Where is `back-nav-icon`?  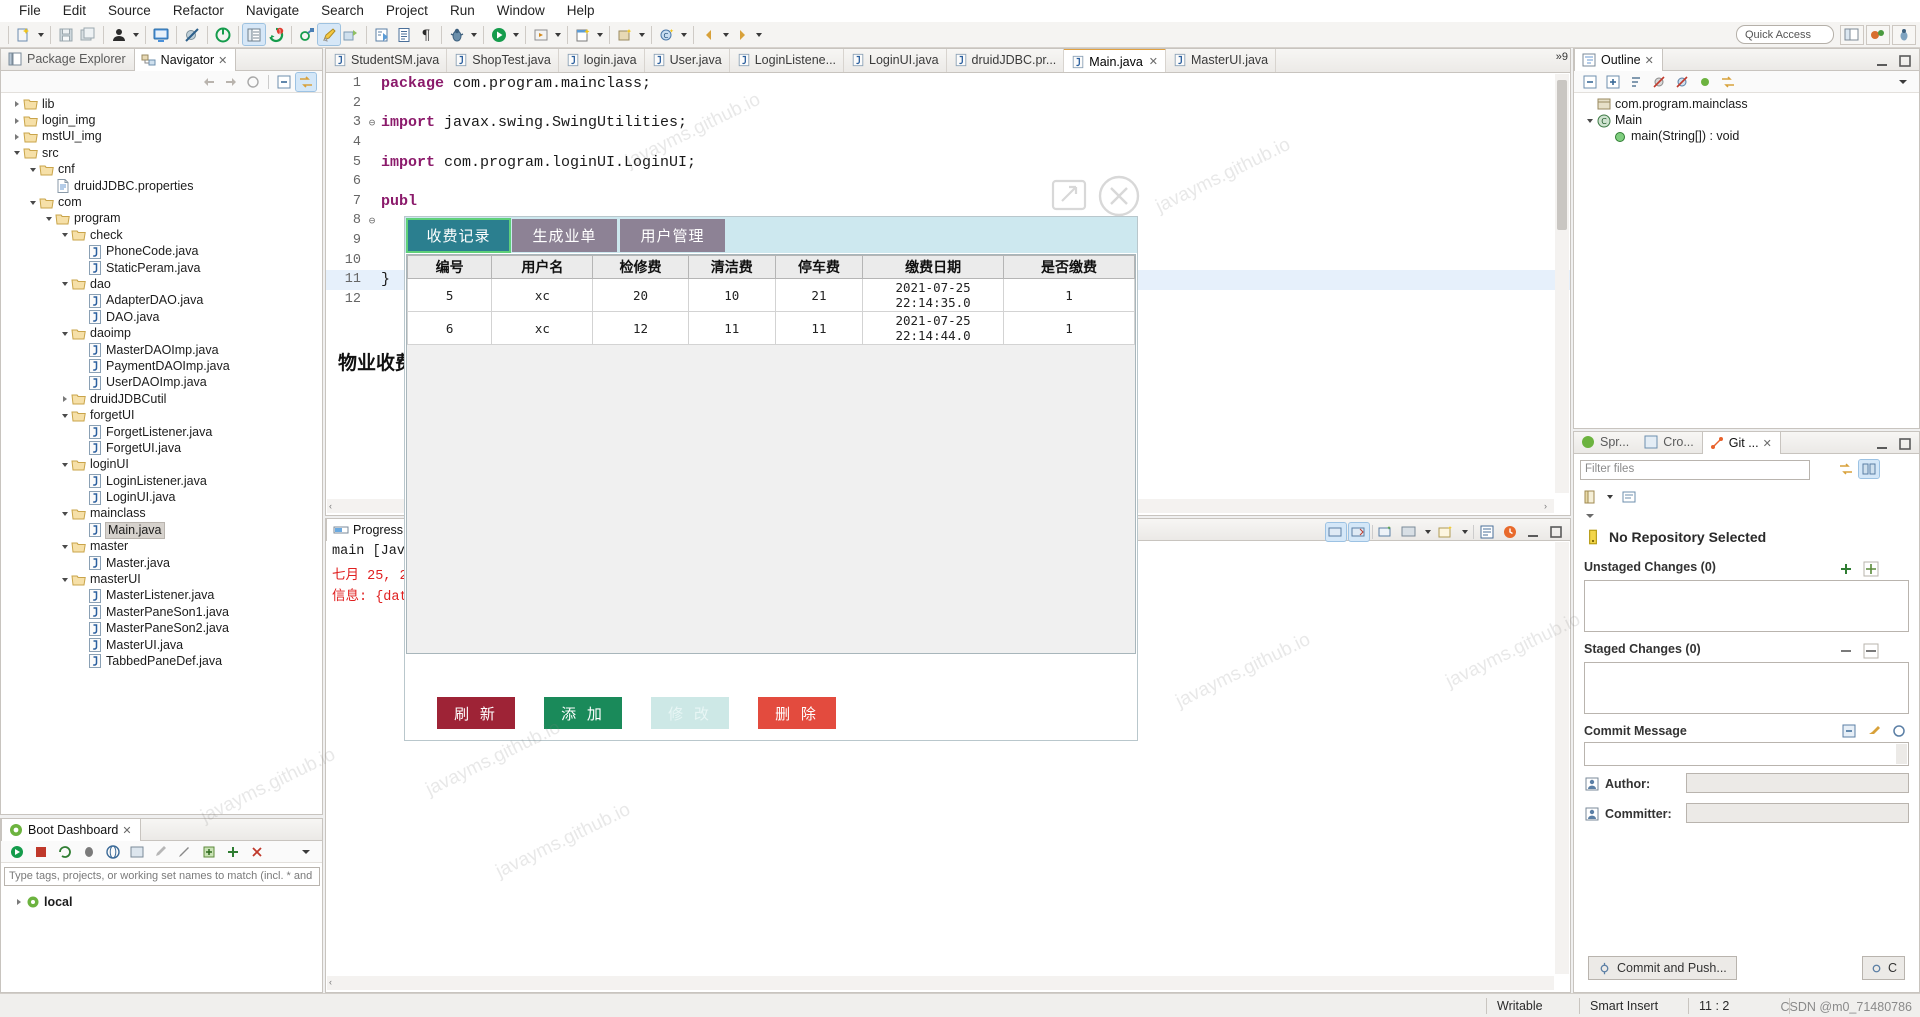
back-nav-icon is located at coordinates (709, 34).